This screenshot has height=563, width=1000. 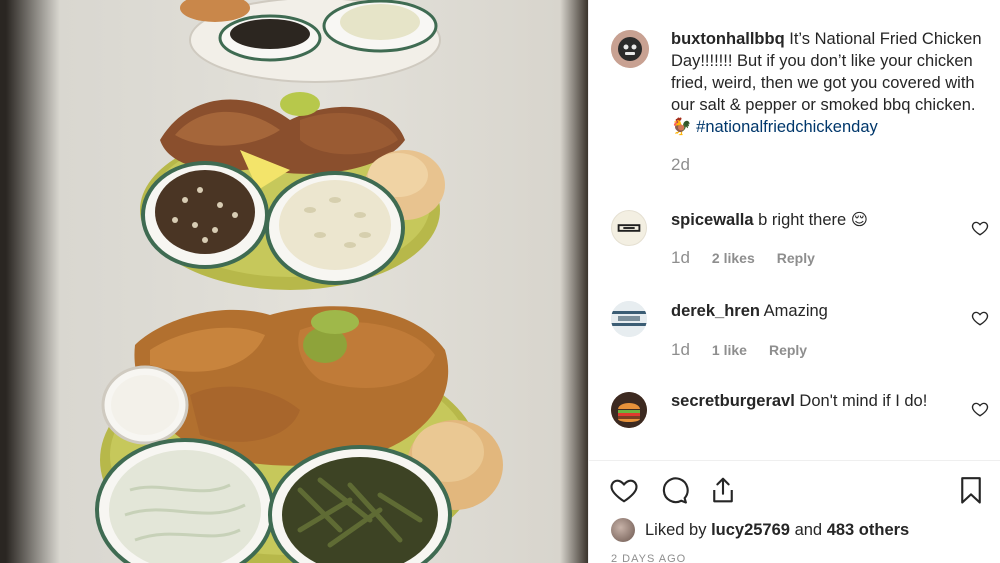 I want to click on comment-derek-hren: derek_hren Amazing, so click(x=821, y=311).